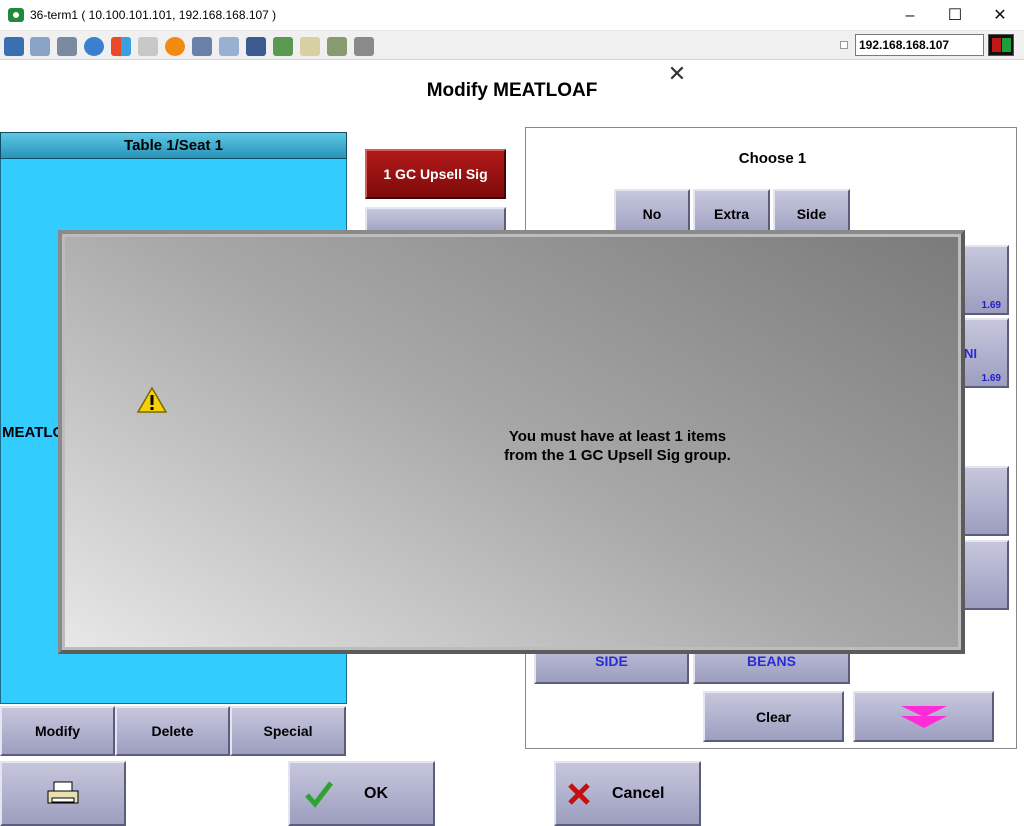 The height and width of the screenshot is (826, 1024). Describe the element at coordinates (57, 731) in the screenshot. I see `modify-button: Modify` at that location.